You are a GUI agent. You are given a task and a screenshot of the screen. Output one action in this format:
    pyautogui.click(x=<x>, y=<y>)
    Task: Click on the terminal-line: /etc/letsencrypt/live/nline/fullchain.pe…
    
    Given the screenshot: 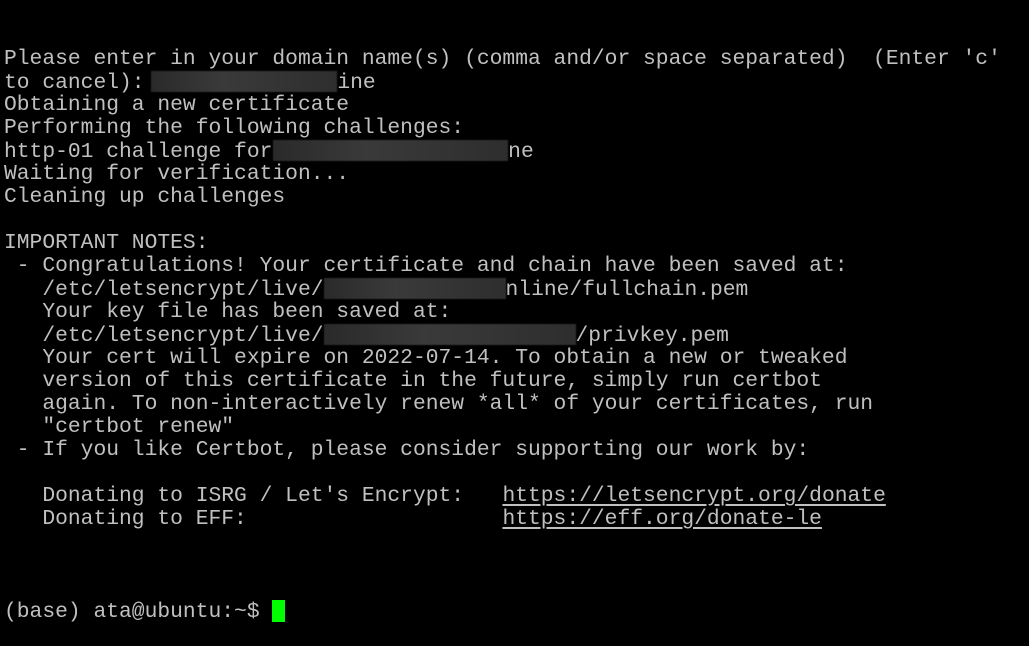 What is the action you would take?
    pyautogui.click(x=502, y=290)
    